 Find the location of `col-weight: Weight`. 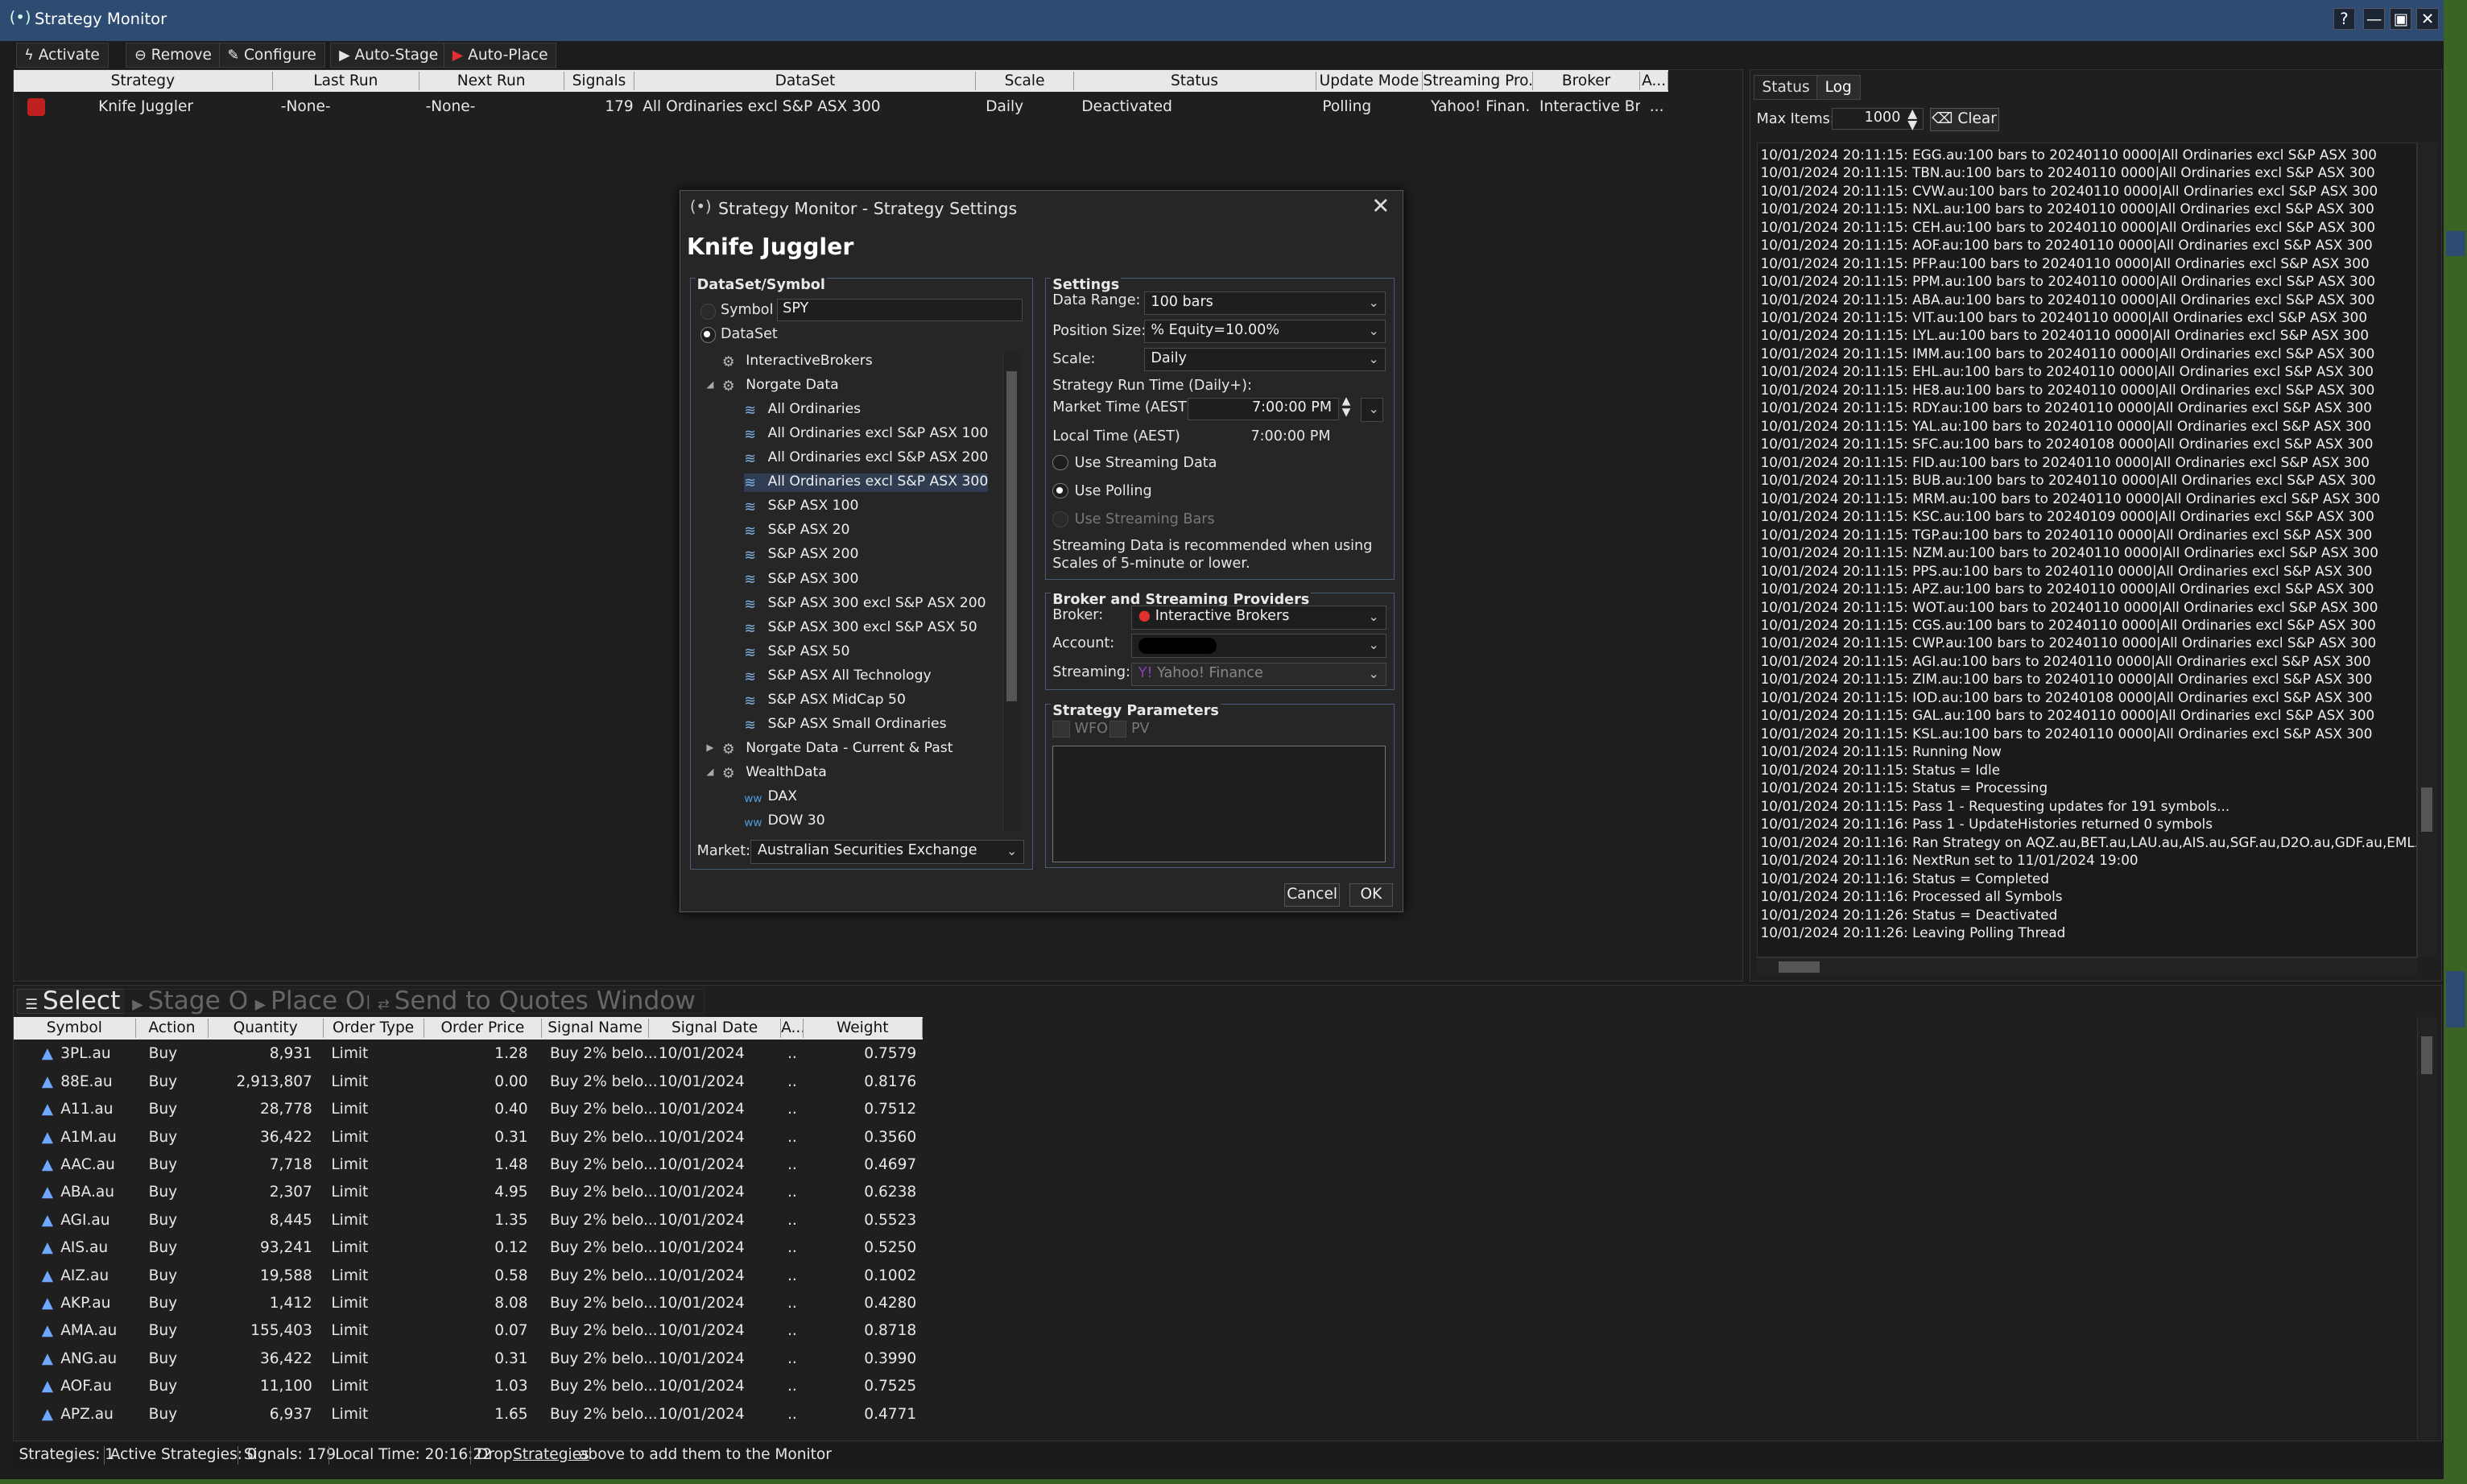

col-weight: Weight is located at coordinates (864, 1028).